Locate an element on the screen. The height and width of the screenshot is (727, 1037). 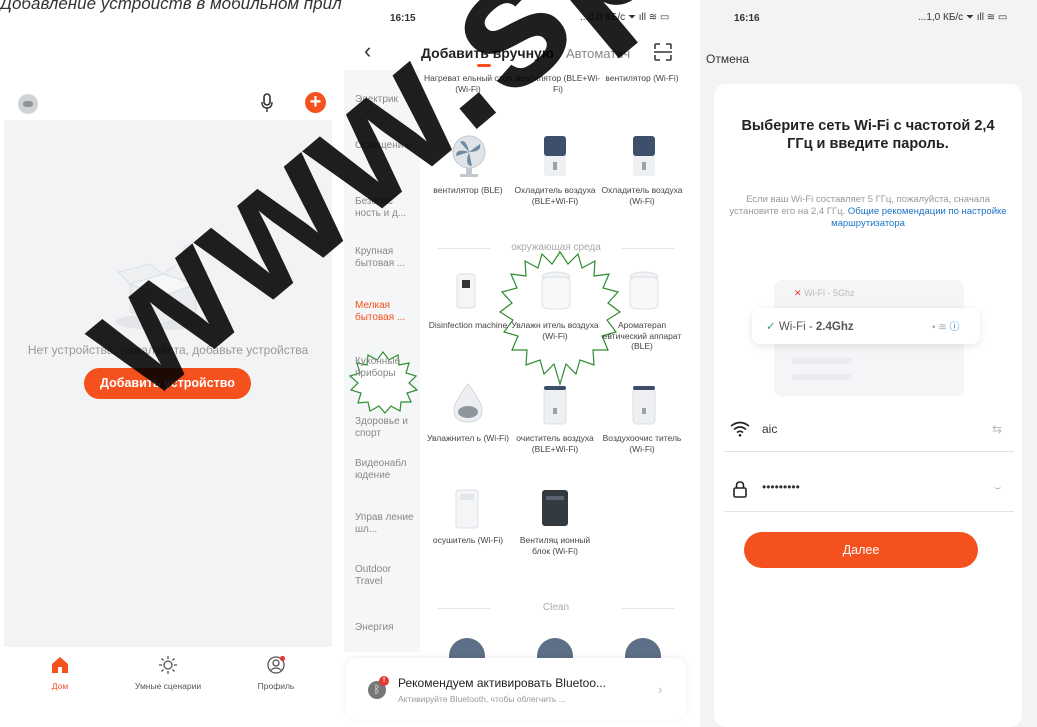
device-item: Вентиляц ионный блок (Wi-Fi) is located at coordinates (555, 545).